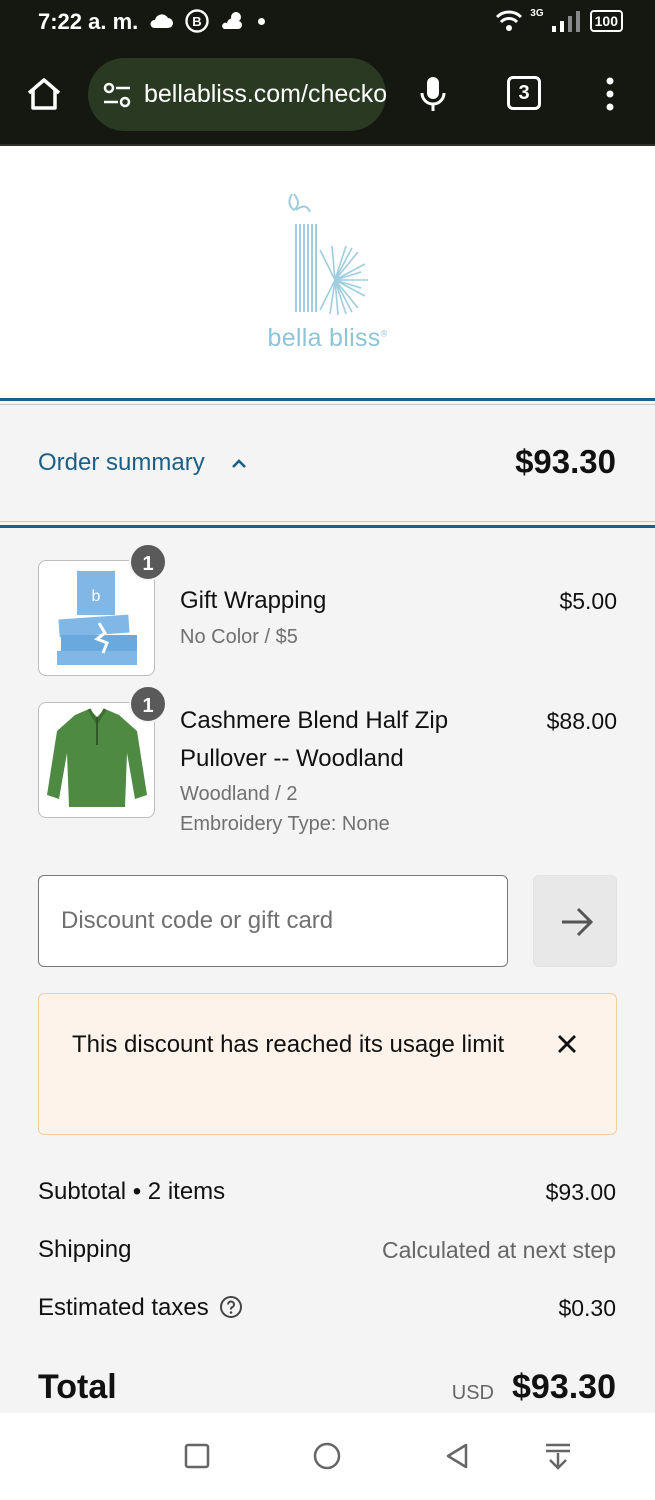 The height and width of the screenshot is (1500, 655). What do you see at coordinates (88, 21) in the screenshot?
I see `status-time: 7:22 a. m.` at bounding box center [88, 21].